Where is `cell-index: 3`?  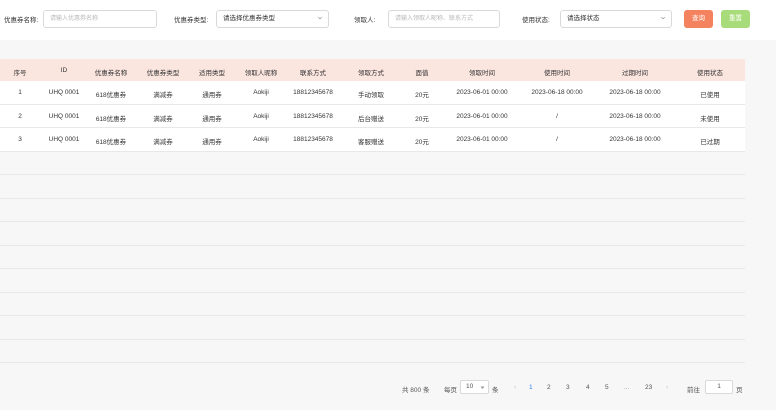 cell-index: 3 is located at coordinates (20, 139).